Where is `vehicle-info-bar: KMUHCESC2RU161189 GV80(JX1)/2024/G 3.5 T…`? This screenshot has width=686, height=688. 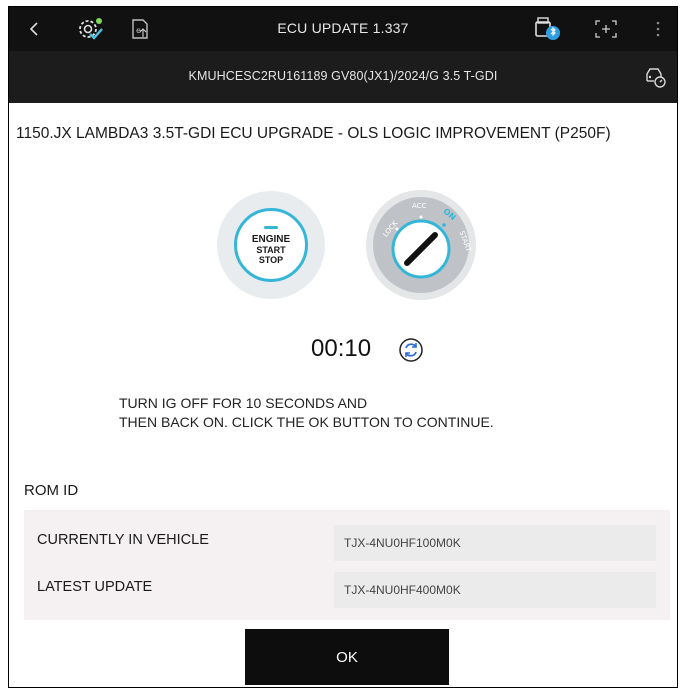 vehicle-info-bar: KMUHCESC2RU161189 GV80(JX1)/2024/G 3.5 T… is located at coordinates (343, 77).